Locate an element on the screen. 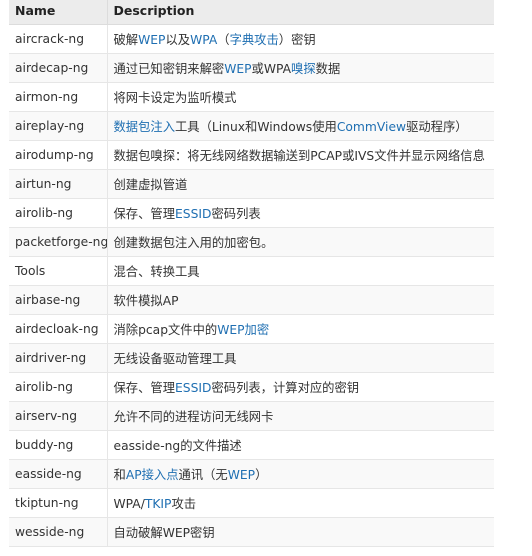 The height and width of the screenshot is (556, 532). table-row: airdecloak-ng 消除pcap文件中的WEP加密 is located at coordinates (251, 329).